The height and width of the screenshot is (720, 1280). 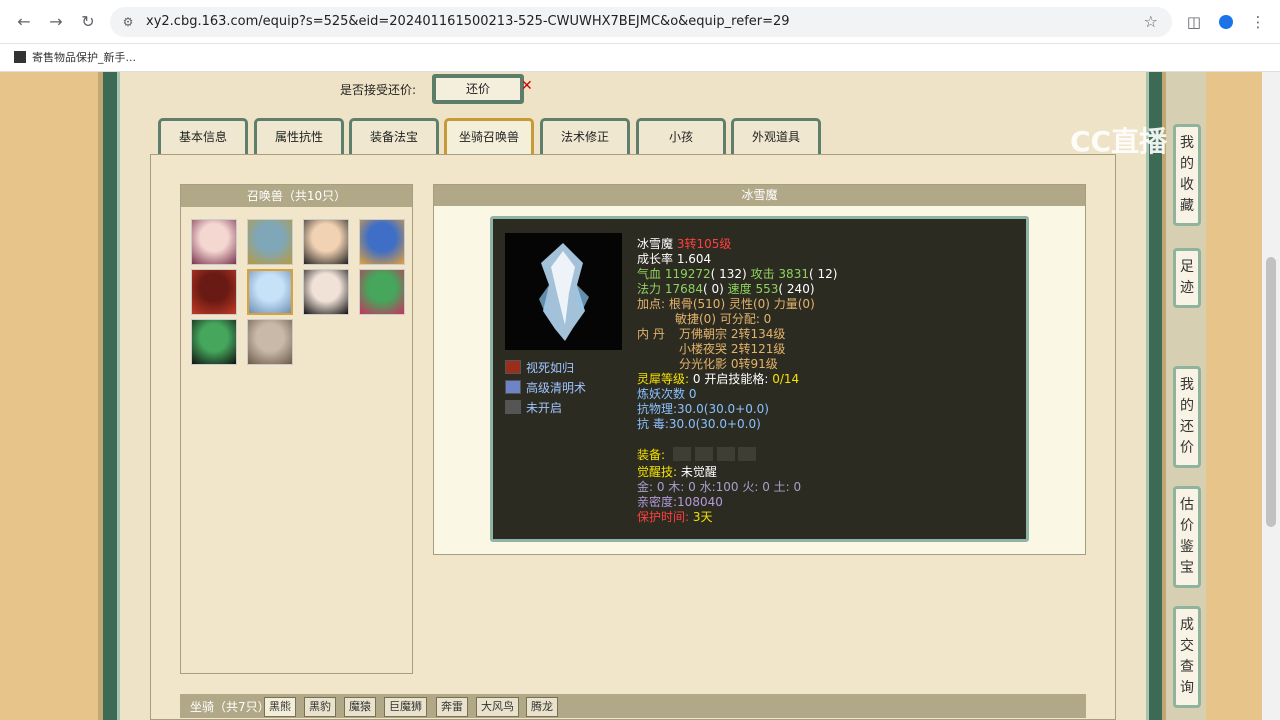 I want to click on scroll-thumb, so click(x=1271, y=392).